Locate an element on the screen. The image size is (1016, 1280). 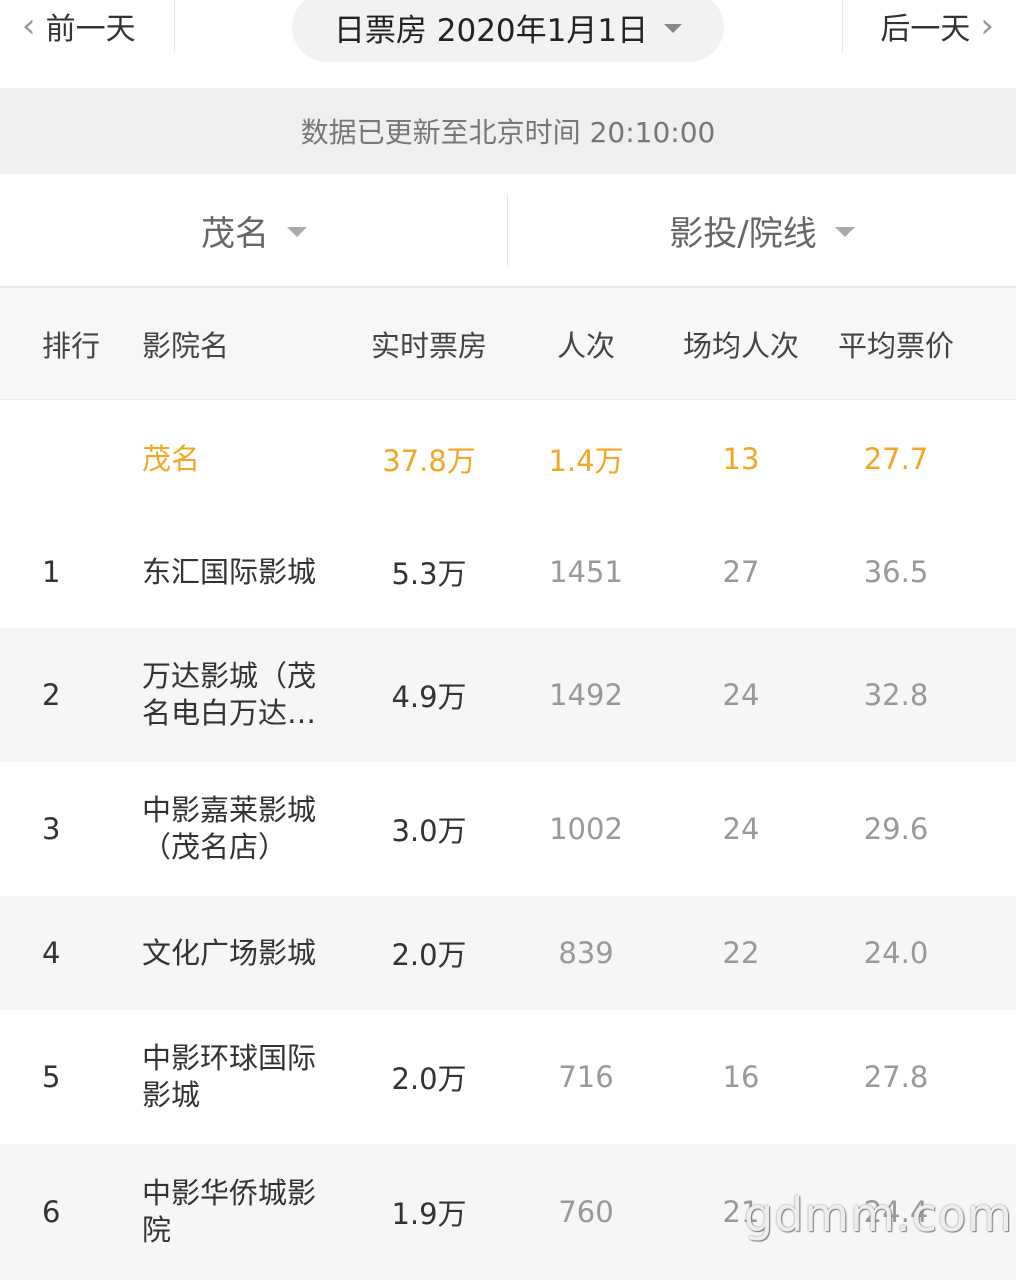
avg-price: 36.5 is located at coordinates (896, 572).